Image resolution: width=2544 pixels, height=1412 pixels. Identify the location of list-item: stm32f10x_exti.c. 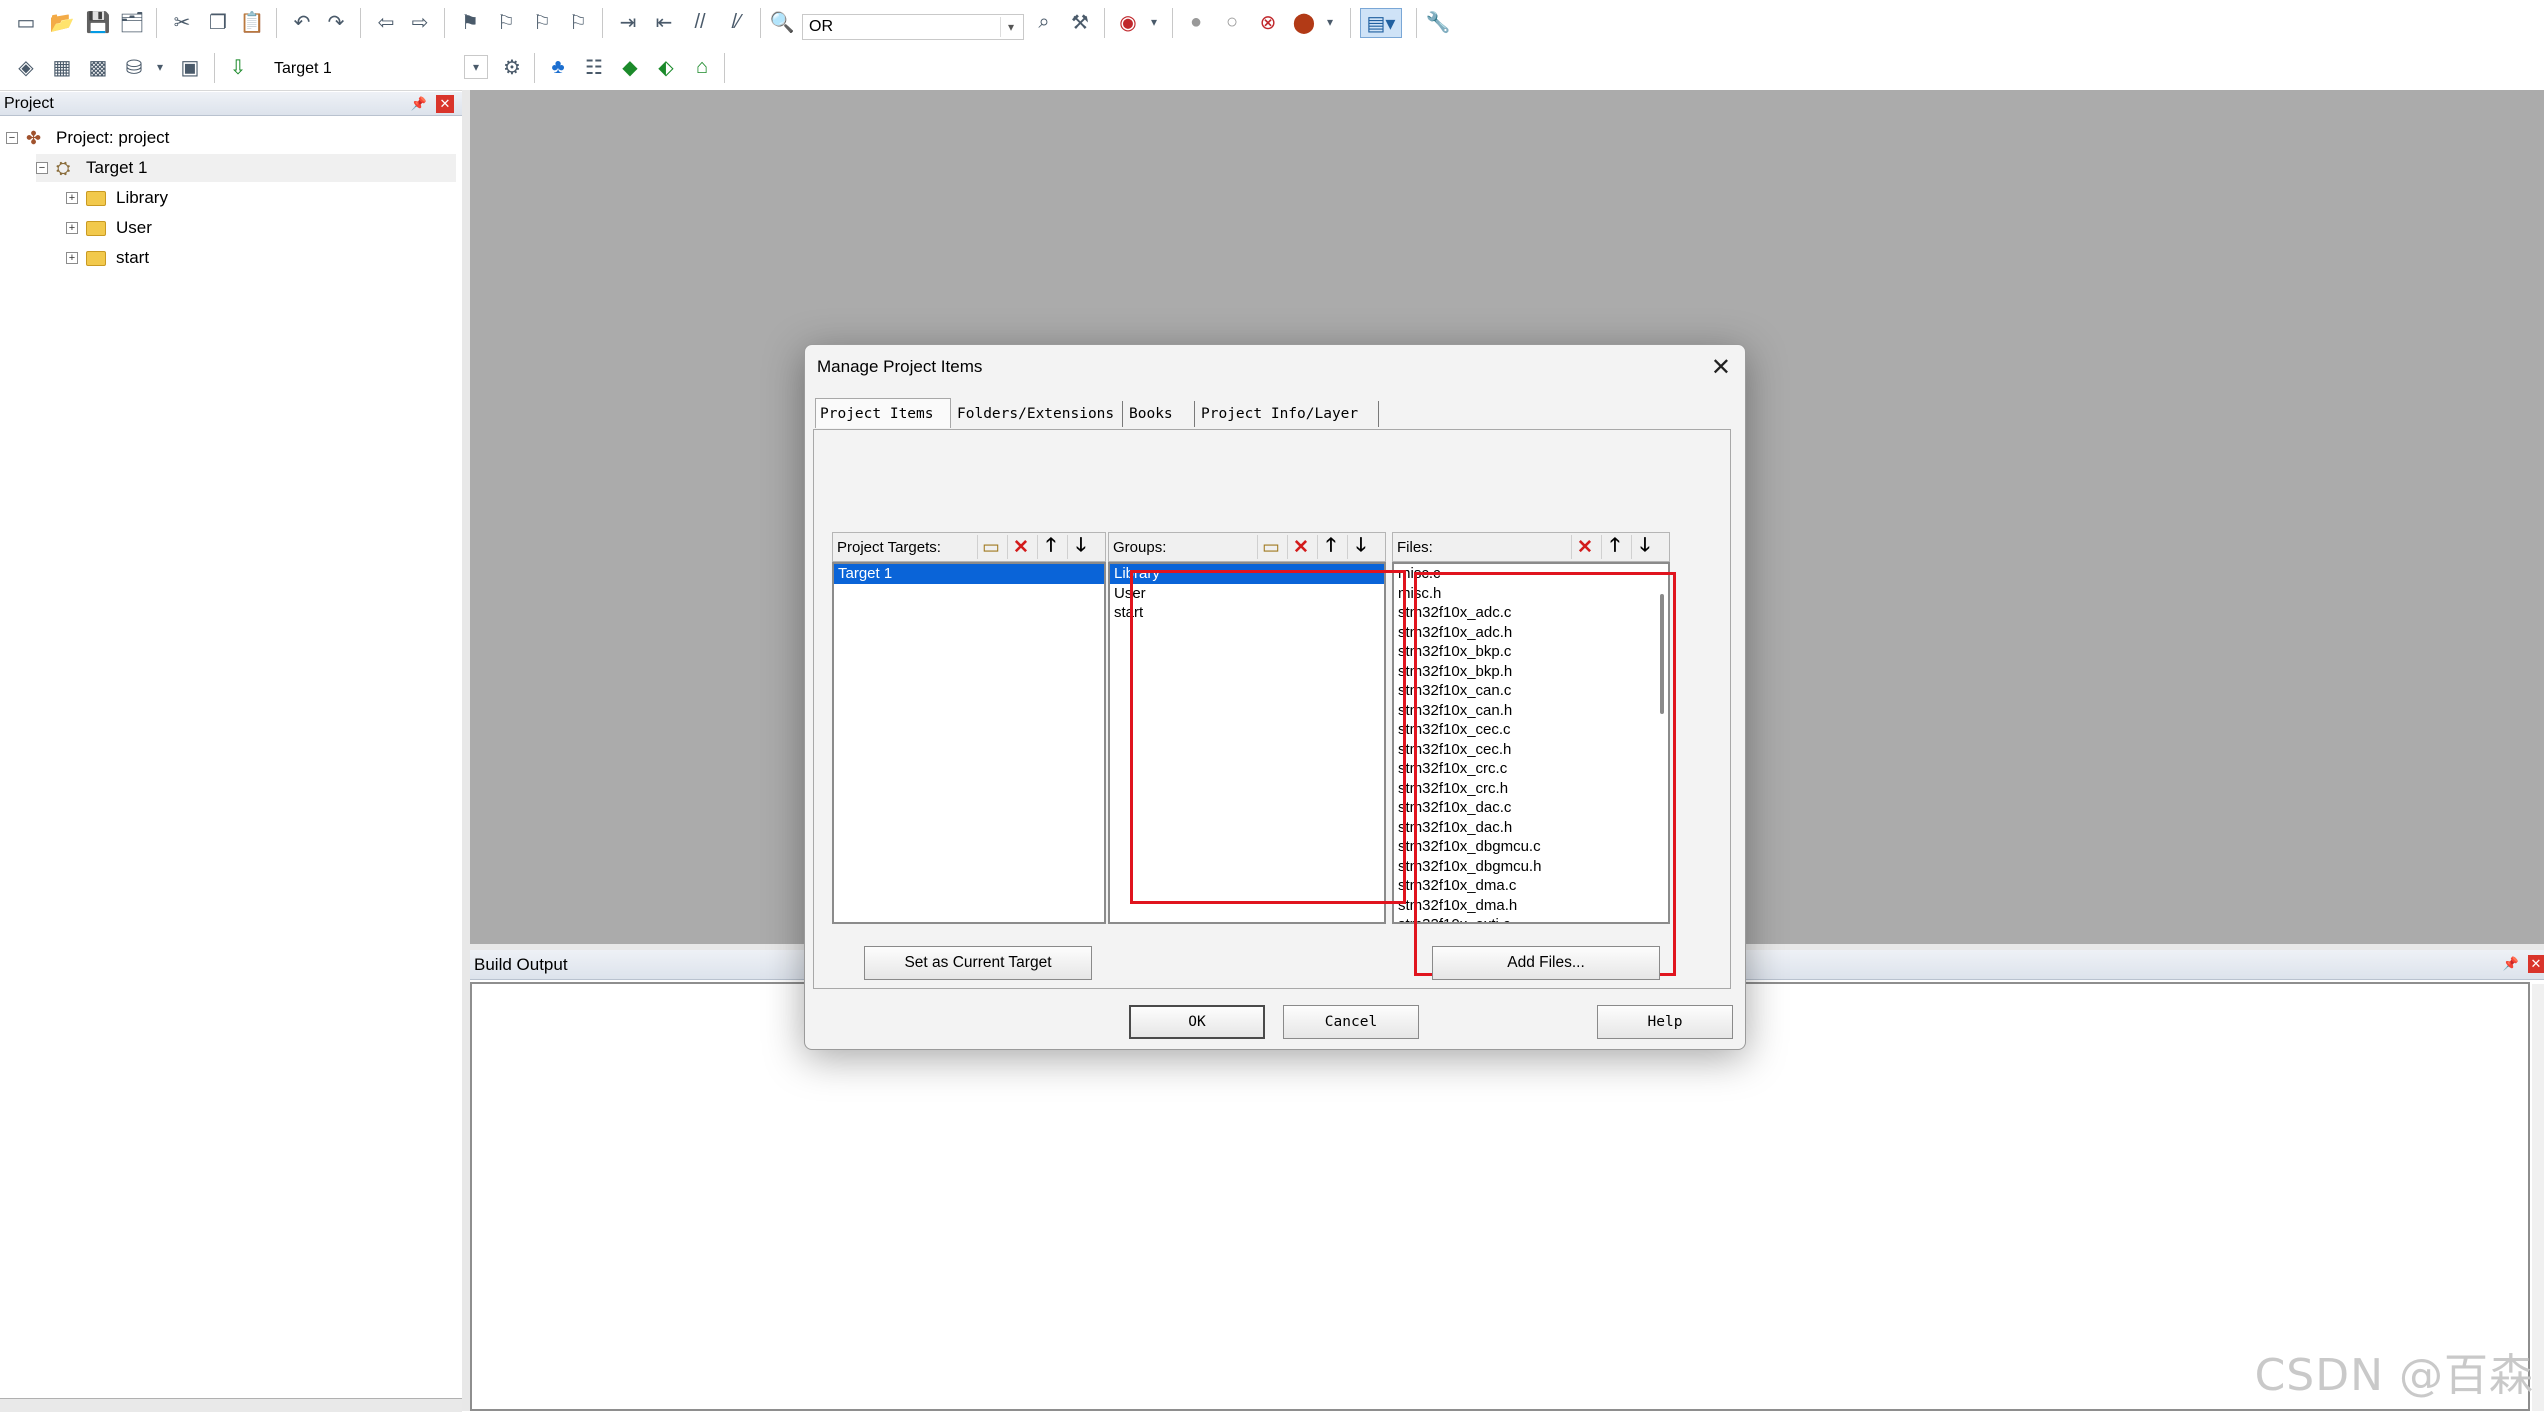
(1531, 918).